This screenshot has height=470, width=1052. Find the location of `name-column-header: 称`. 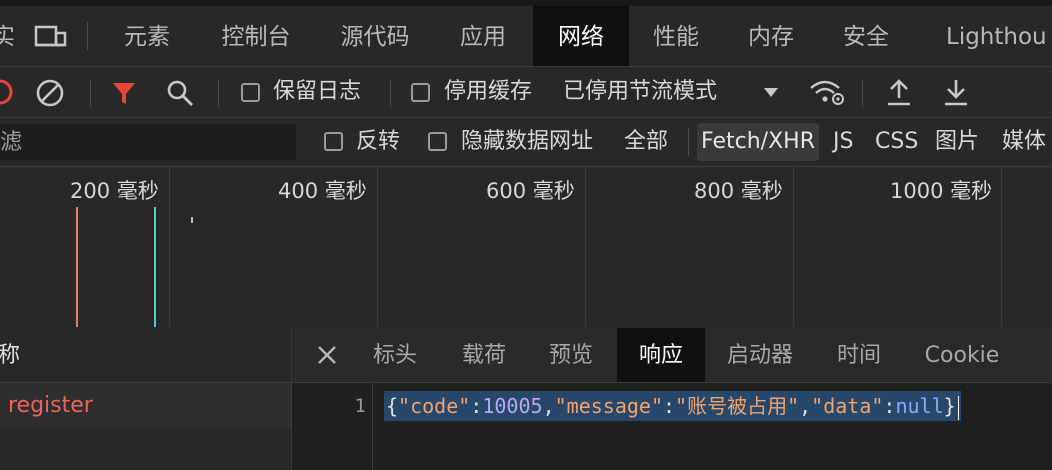

name-column-header: 称 is located at coordinates (145, 355).